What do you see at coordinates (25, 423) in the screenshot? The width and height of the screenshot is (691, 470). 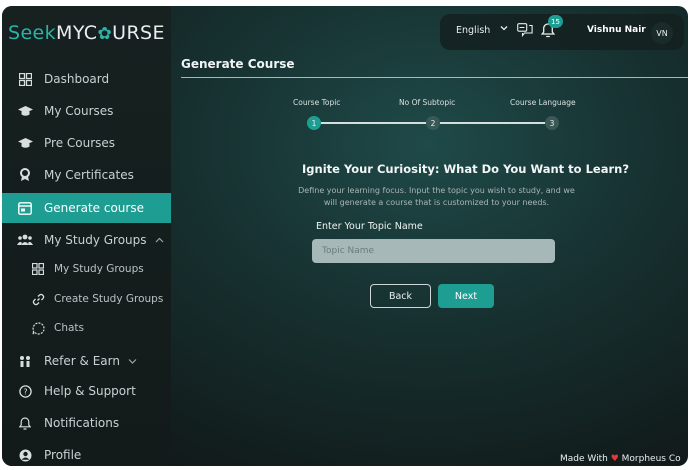 I see `bell-icon` at bounding box center [25, 423].